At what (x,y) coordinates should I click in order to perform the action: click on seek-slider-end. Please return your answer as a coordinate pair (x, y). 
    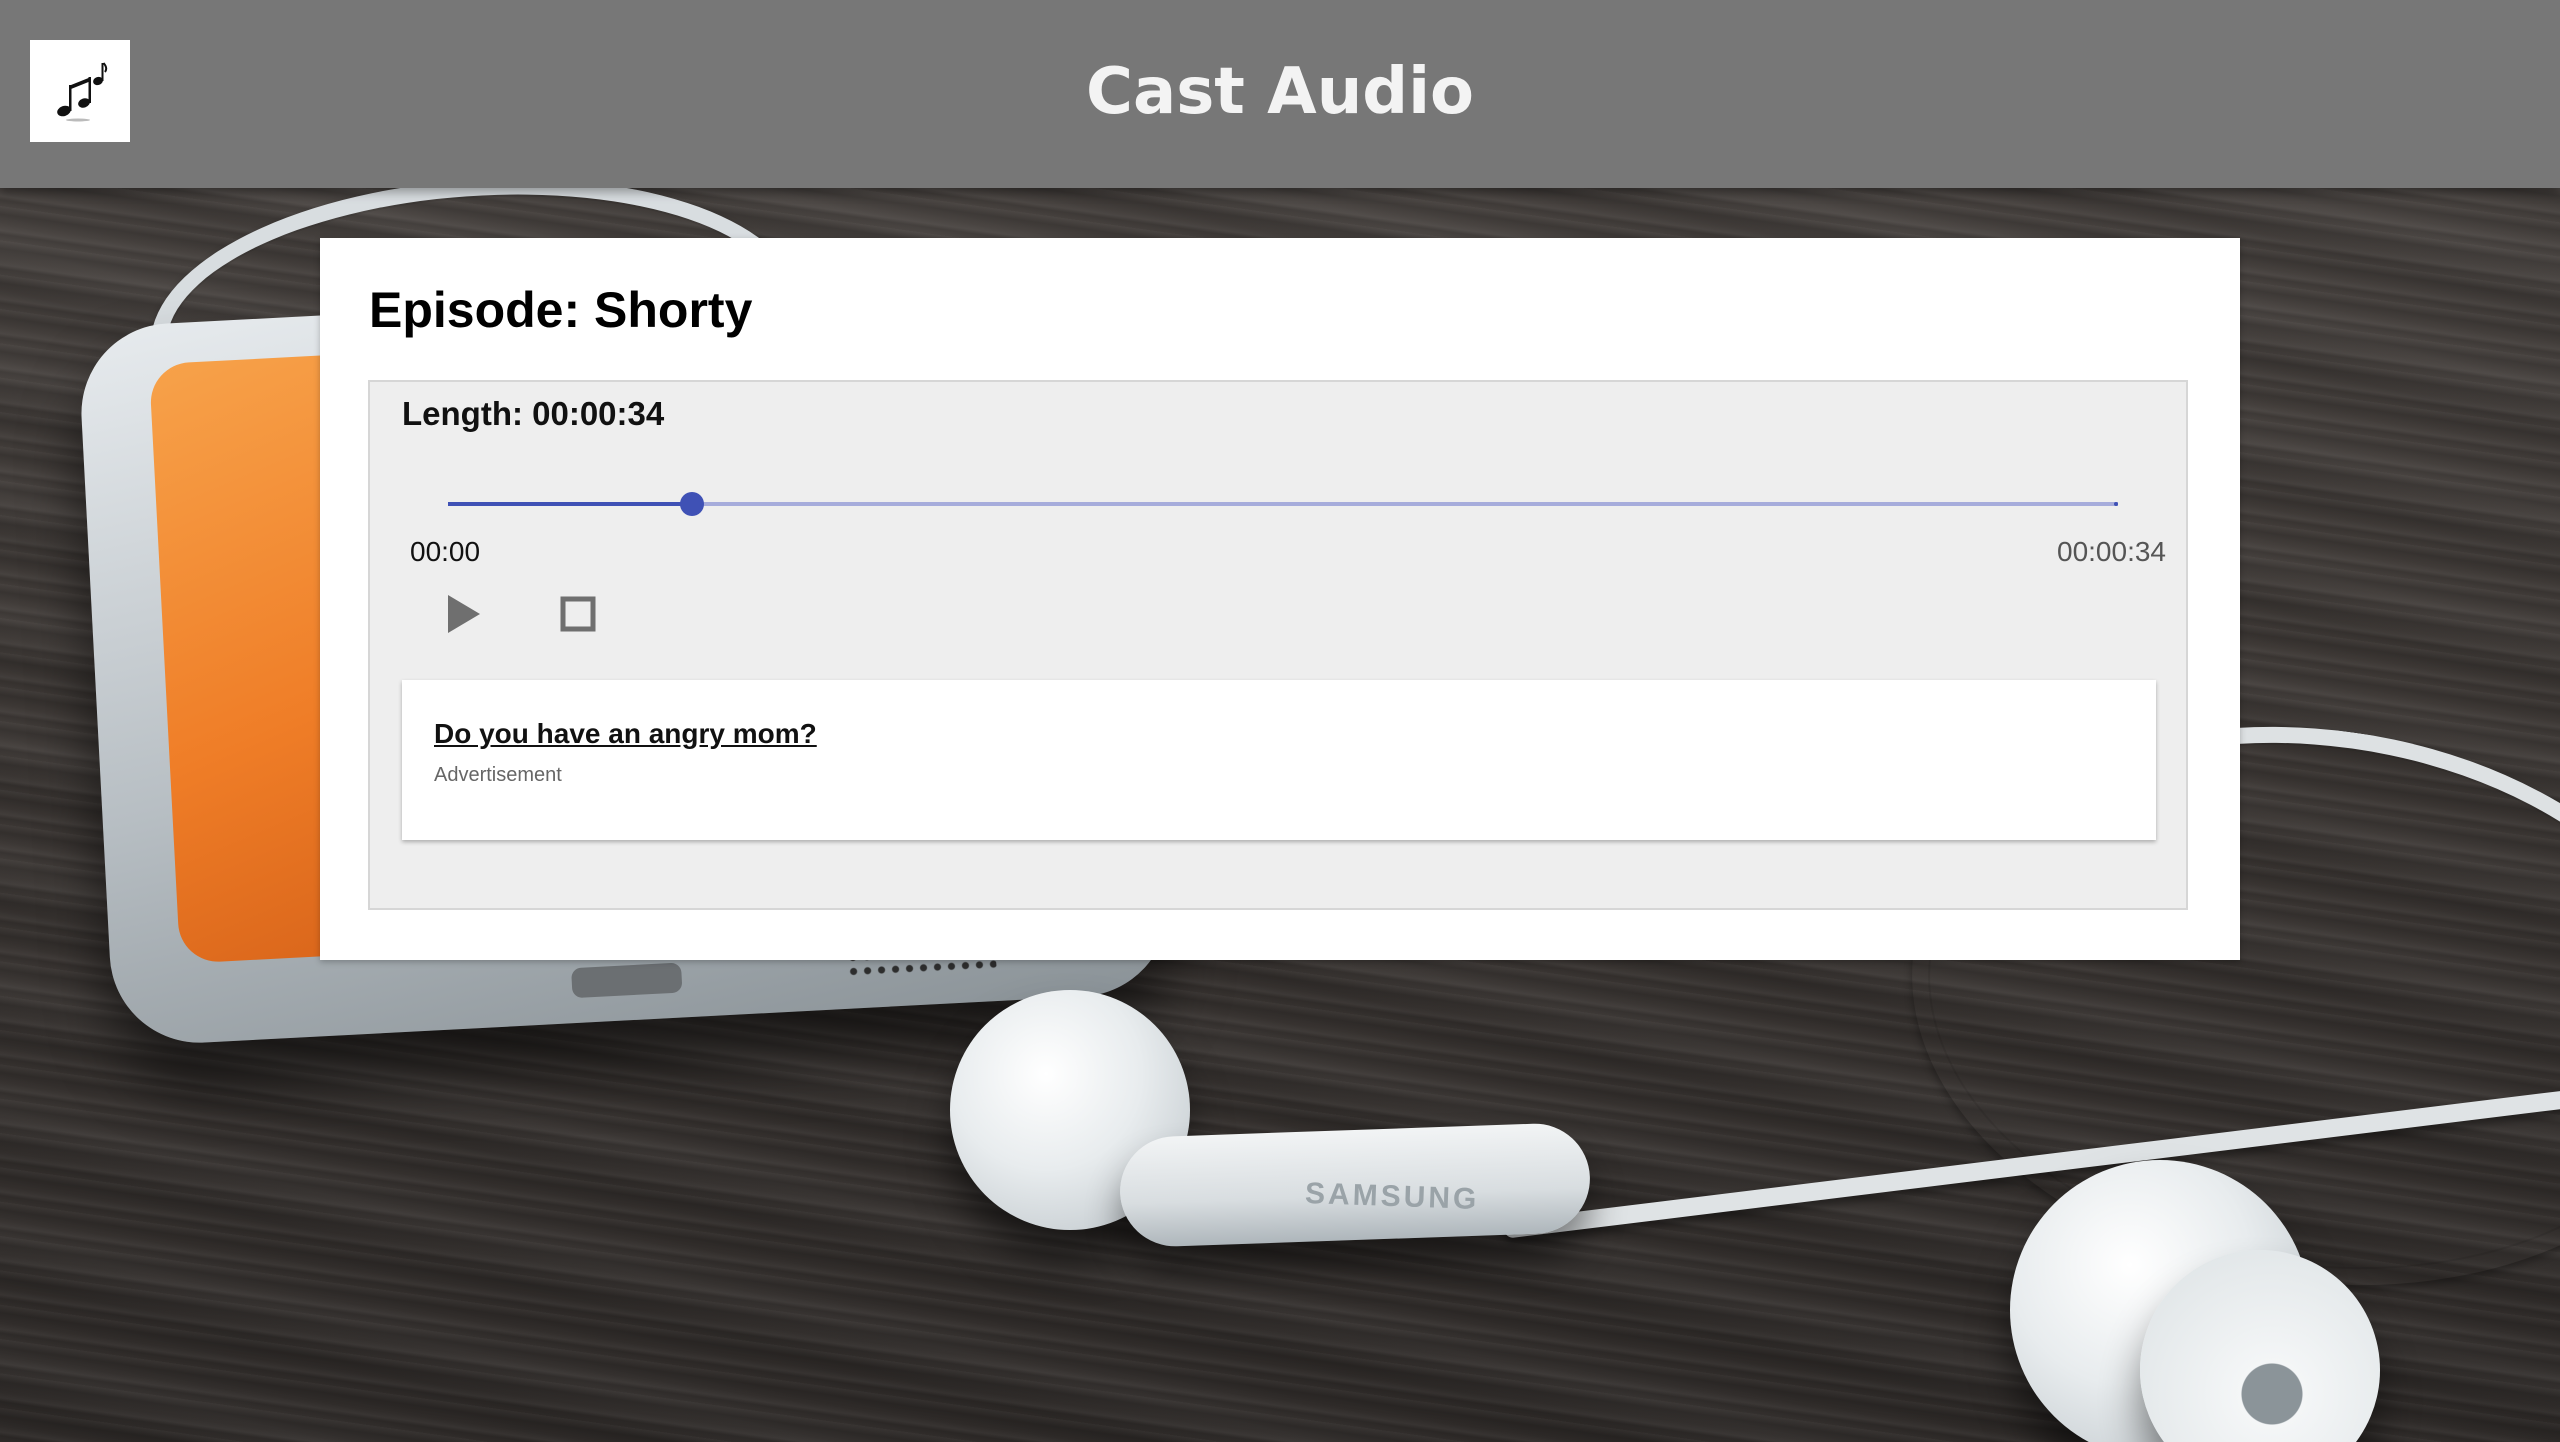
    Looking at the image, I should click on (2116, 504).